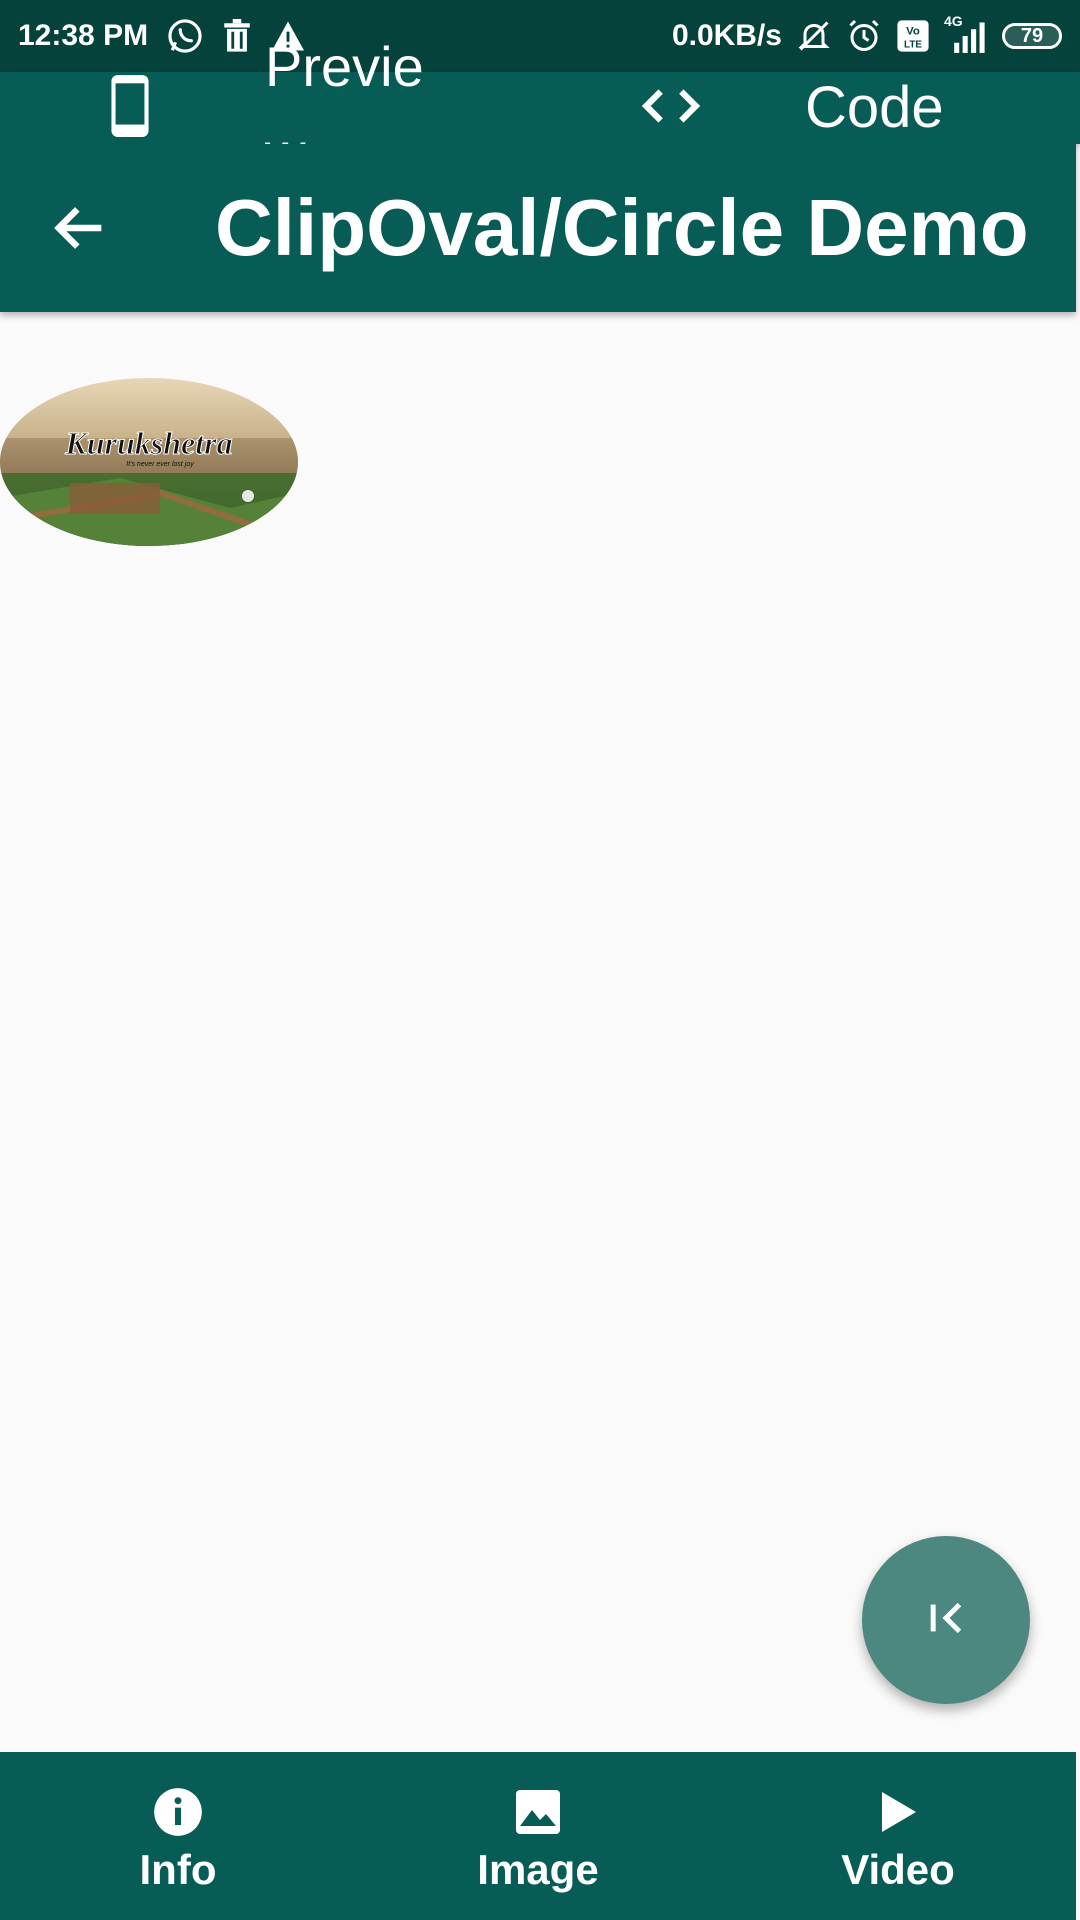 The image size is (1080, 1920). I want to click on info-icon, so click(178, 1812).